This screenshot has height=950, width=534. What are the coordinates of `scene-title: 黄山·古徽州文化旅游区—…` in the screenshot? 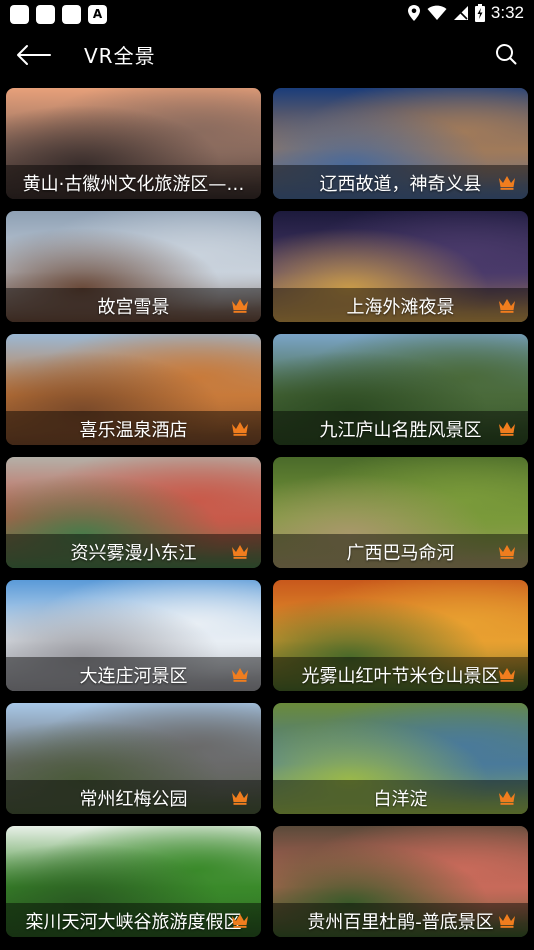 It's located at (133, 184).